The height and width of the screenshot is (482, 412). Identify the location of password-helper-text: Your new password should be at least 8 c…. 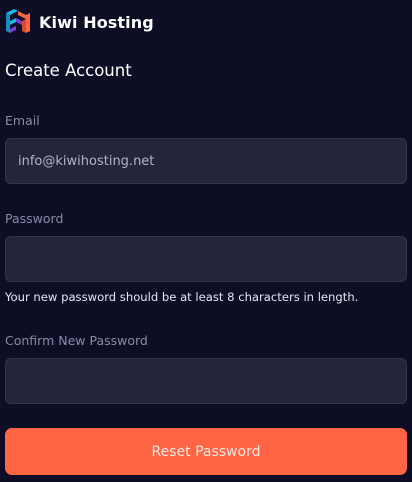
(182, 297).